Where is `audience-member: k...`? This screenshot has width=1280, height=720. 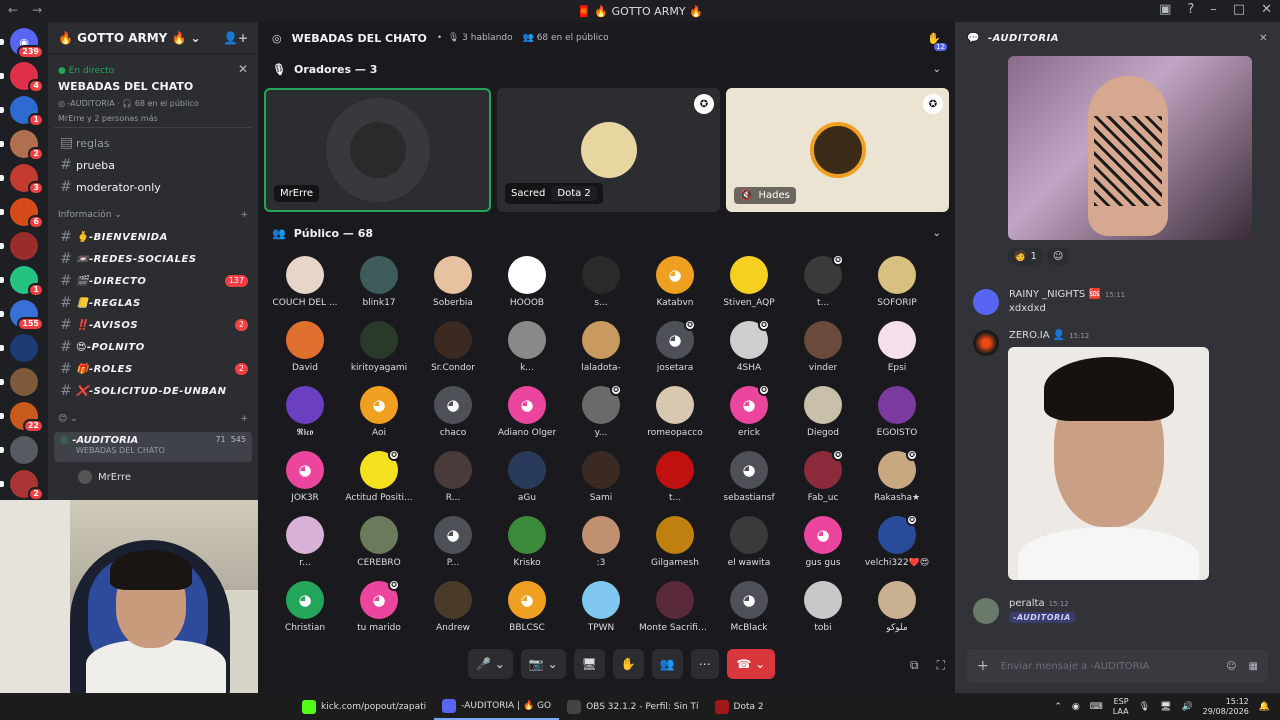 audience-member: k... is located at coordinates (527, 349).